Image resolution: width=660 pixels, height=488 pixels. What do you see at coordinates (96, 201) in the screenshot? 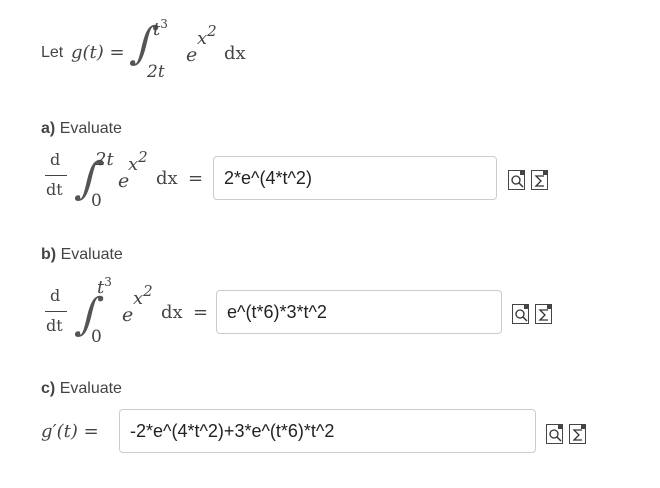
I see `part-a-lower-limit: 0` at bounding box center [96, 201].